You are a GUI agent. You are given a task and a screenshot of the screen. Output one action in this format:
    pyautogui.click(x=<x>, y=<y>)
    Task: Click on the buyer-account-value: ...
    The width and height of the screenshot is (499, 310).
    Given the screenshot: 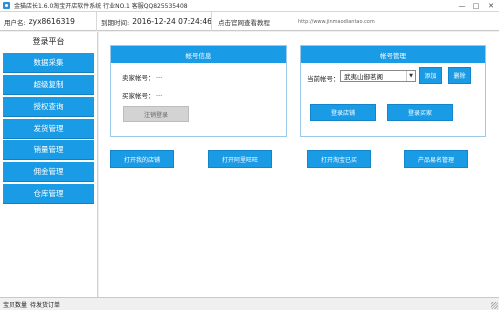 What is the action you would take?
    pyautogui.click(x=159, y=94)
    